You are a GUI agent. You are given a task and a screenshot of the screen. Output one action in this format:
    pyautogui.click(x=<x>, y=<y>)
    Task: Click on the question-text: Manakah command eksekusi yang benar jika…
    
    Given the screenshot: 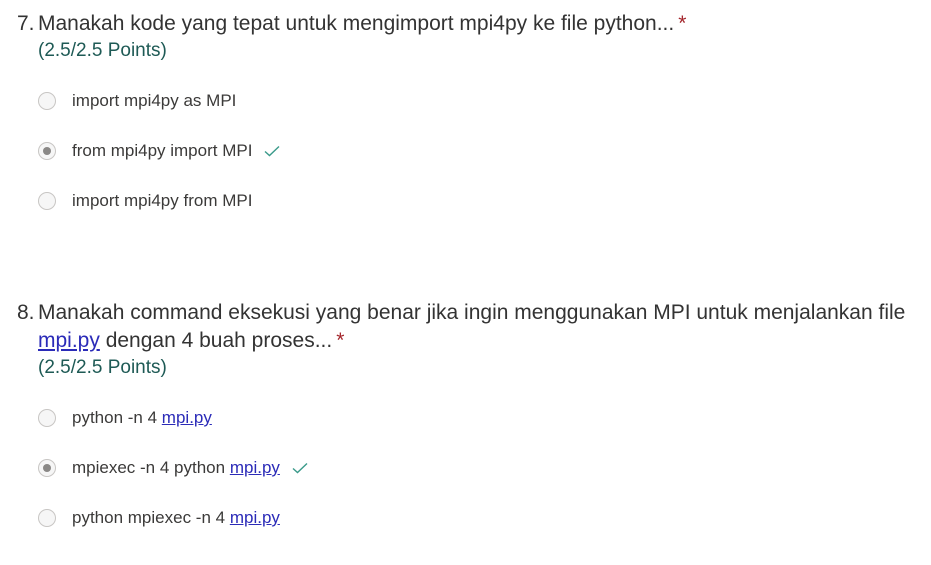 What is the action you would take?
    pyautogui.click(x=472, y=312)
    